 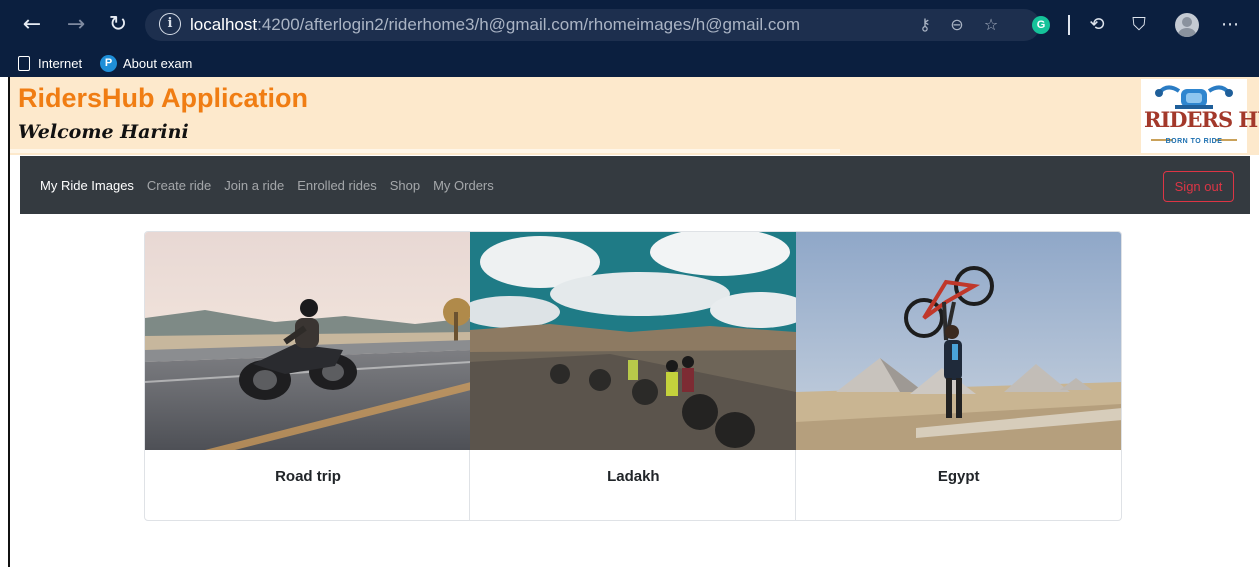 What do you see at coordinates (1041, 25) in the screenshot?
I see `grammarly-extension-icon: G` at bounding box center [1041, 25].